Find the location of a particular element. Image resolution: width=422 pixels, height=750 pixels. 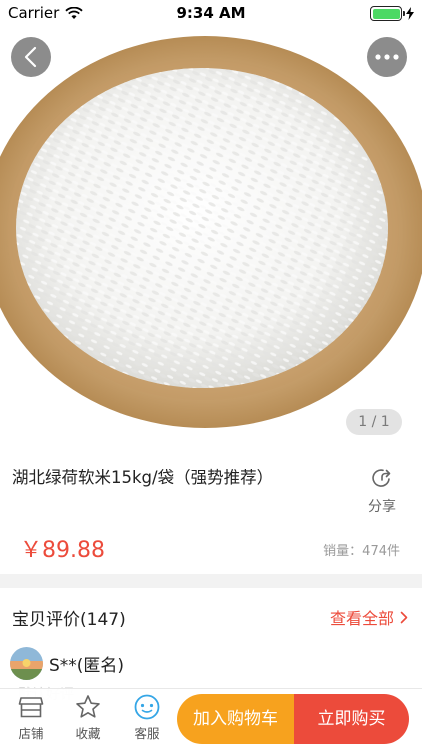

battery-icon is located at coordinates (387, 13).